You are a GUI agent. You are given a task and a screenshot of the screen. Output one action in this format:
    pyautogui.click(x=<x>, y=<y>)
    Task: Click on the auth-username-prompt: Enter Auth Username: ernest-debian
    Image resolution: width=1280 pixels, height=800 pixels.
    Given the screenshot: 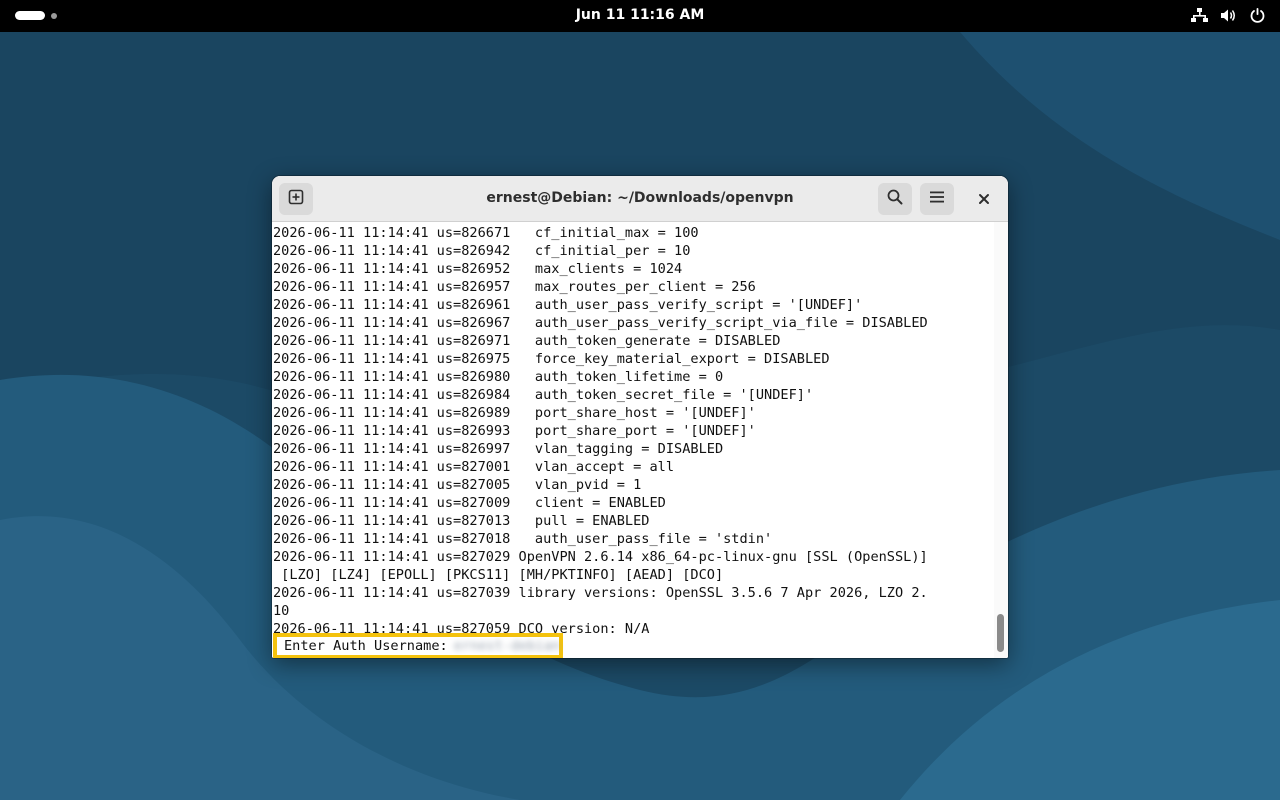 What is the action you would take?
    pyautogui.click(x=418, y=645)
    